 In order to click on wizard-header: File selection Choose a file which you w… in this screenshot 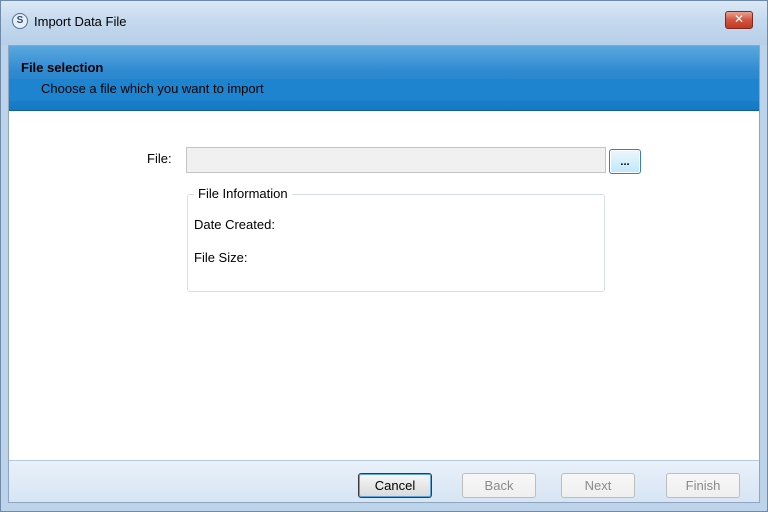, I will do `click(384, 78)`.